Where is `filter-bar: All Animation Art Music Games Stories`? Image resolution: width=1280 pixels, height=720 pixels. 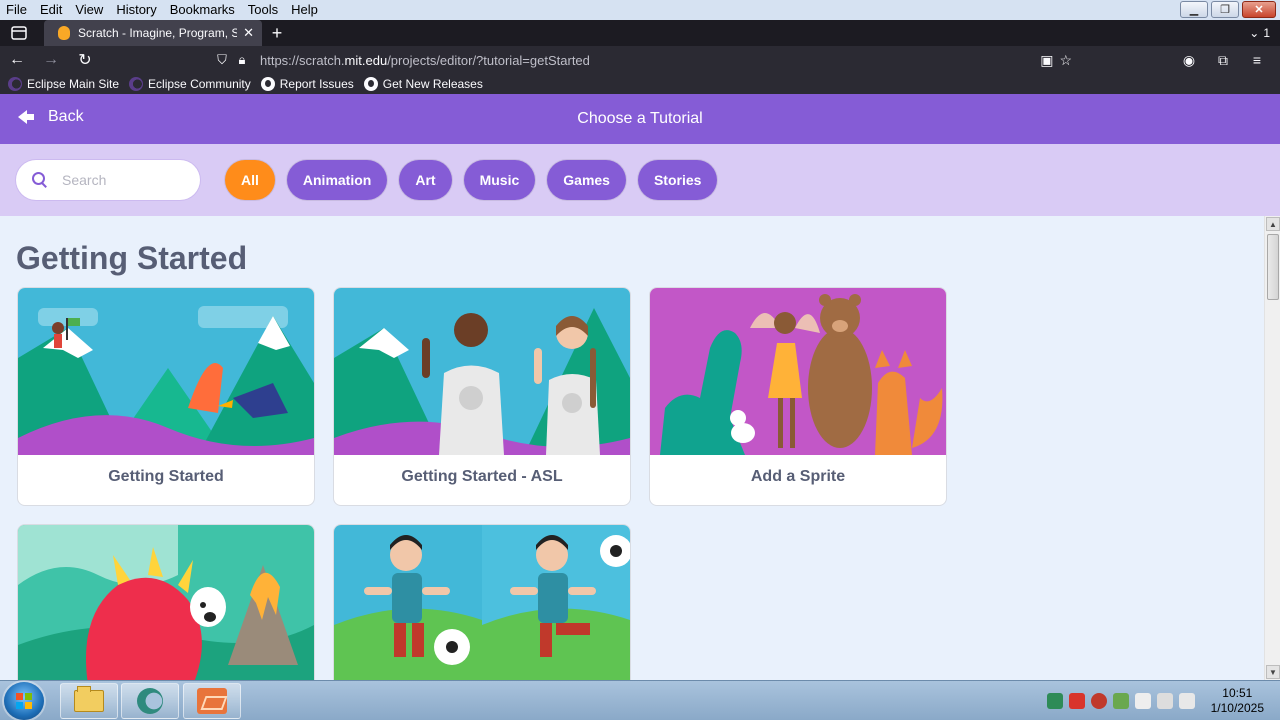 filter-bar: All Animation Art Music Games Stories is located at coordinates (640, 180).